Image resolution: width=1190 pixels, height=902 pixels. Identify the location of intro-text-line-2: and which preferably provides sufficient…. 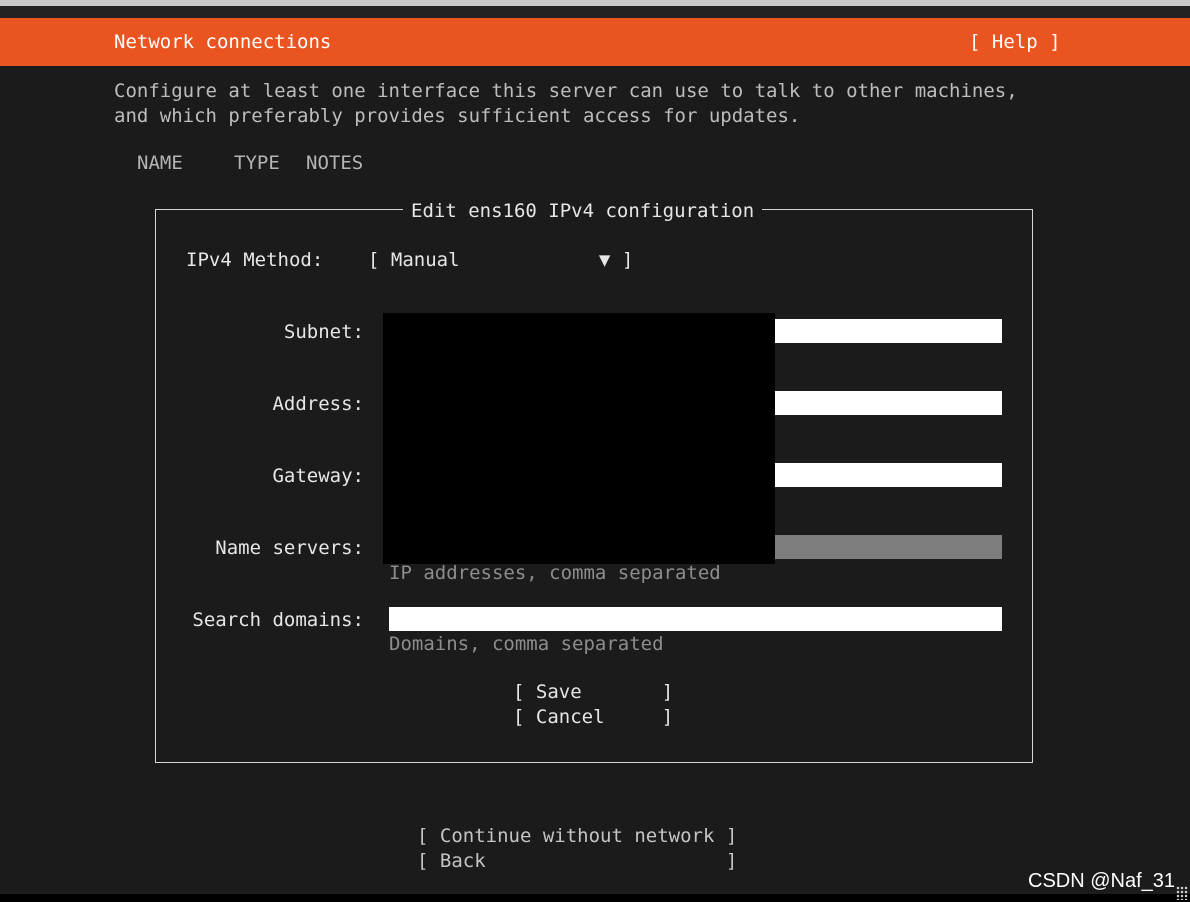
(457, 116).